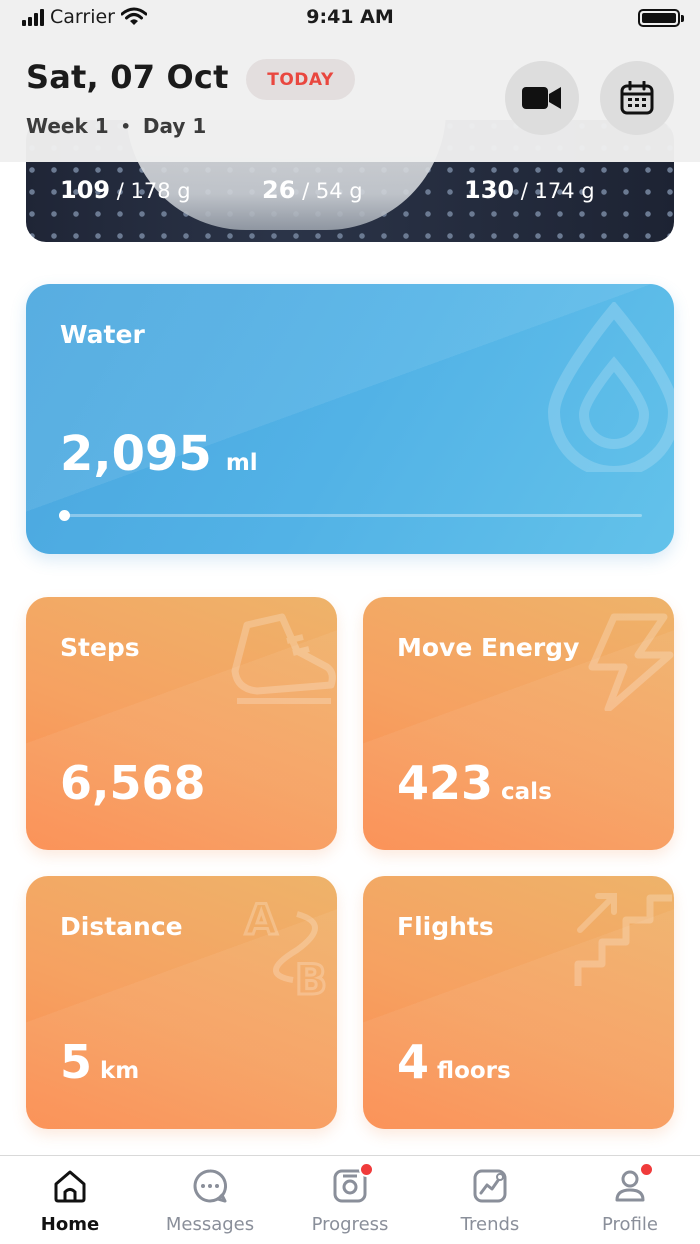 Image resolution: width=700 pixels, height=1244 pixels. I want to click on tab-bar: Home Messages Progress Trends Profile, so click(350, 1199).